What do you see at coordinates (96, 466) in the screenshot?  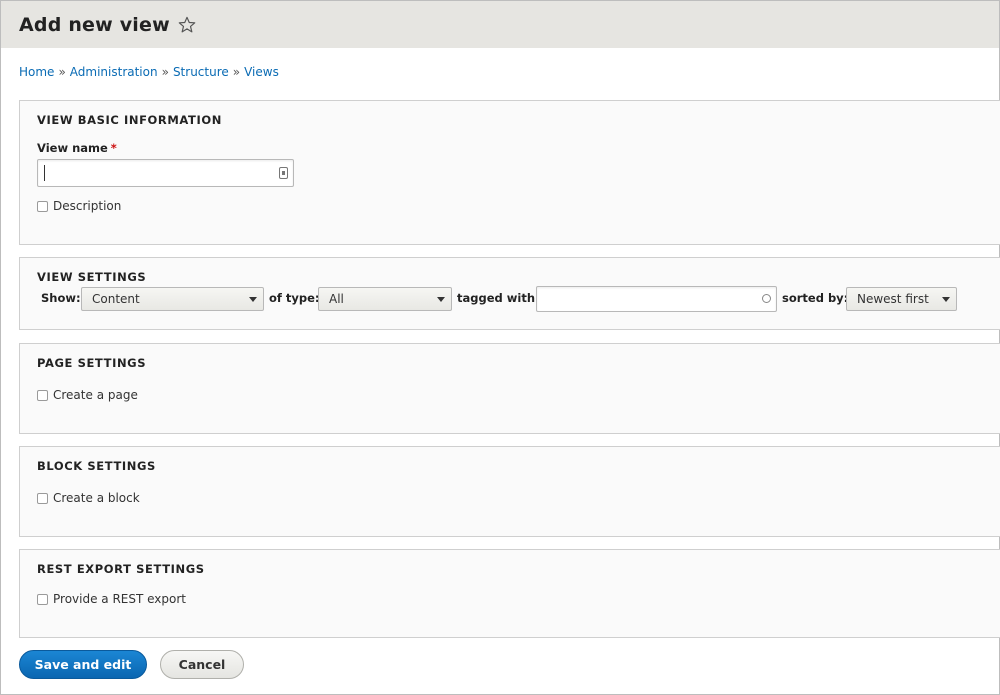 I see `fieldset-legend: BLOCK SETTINGS` at bounding box center [96, 466].